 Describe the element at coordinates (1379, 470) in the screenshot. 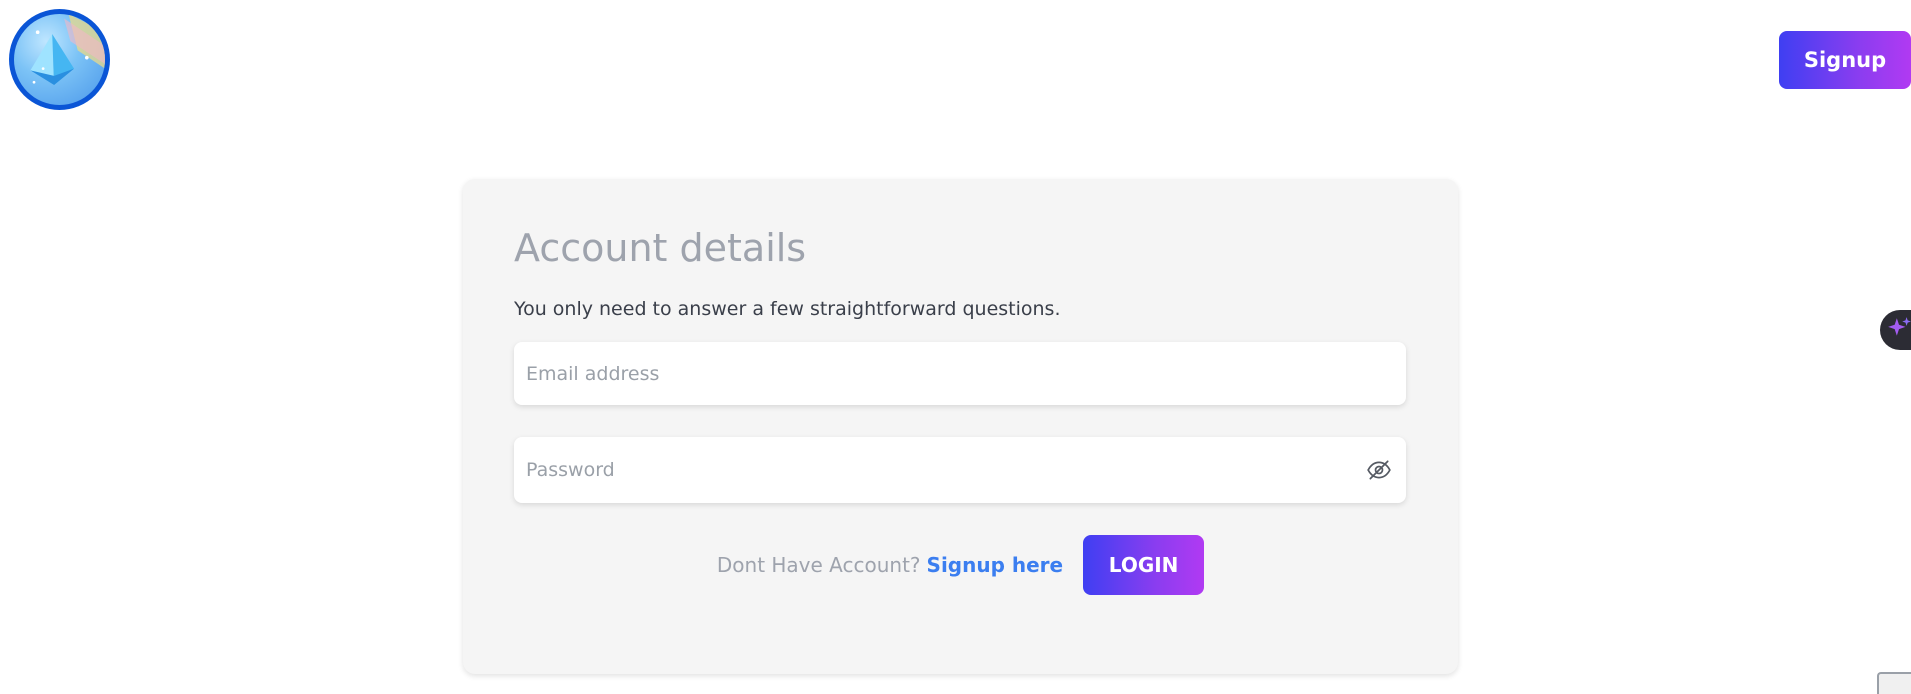

I see `eye-off-icon` at that location.